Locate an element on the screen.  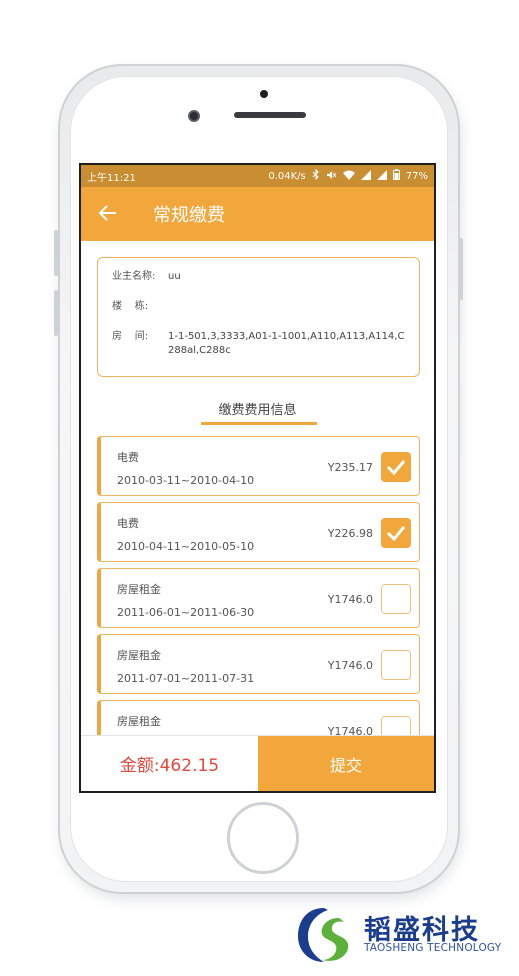
volume-down-button is located at coordinates (56, 313).